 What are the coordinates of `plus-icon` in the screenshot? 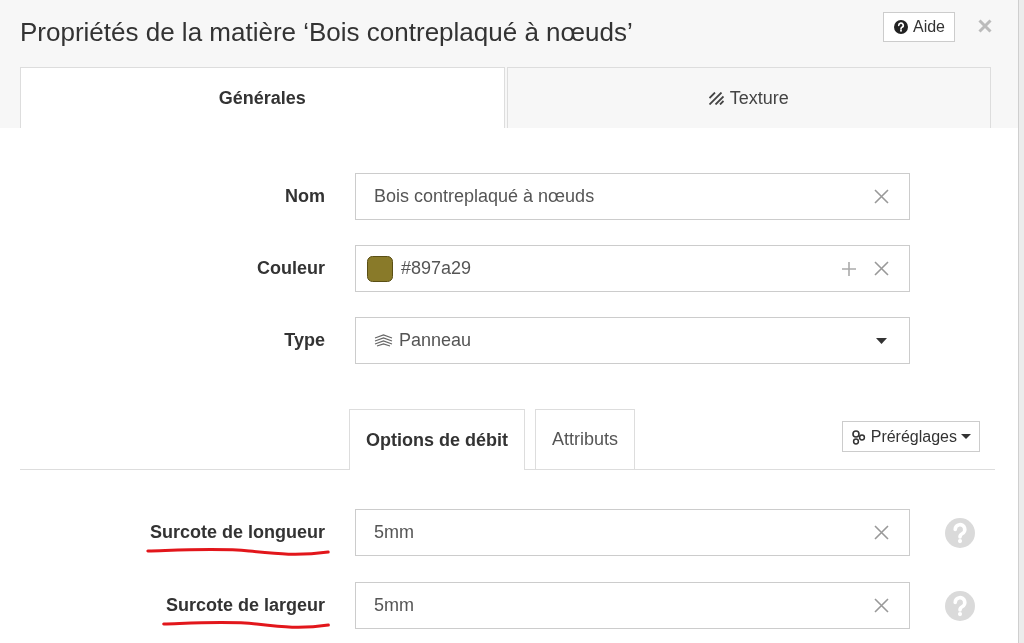 It's located at (849, 268).